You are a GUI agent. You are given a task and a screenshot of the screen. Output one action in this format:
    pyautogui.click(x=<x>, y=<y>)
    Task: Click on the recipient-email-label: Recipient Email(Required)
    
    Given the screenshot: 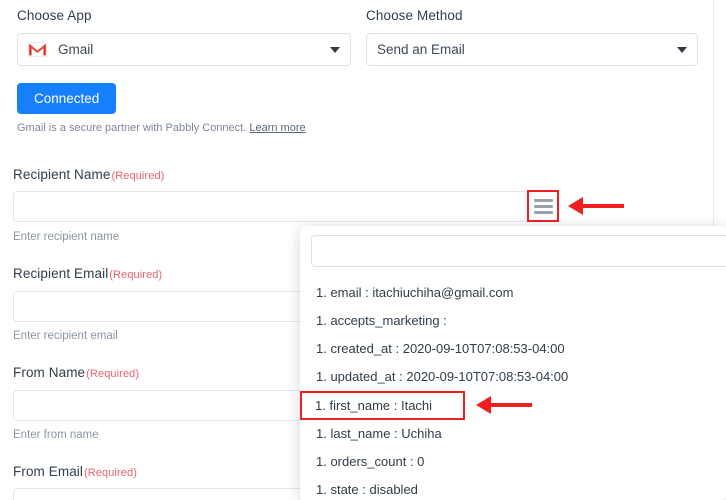 What is the action you would take?
    pyautogui.click(x=87, y=273)
    